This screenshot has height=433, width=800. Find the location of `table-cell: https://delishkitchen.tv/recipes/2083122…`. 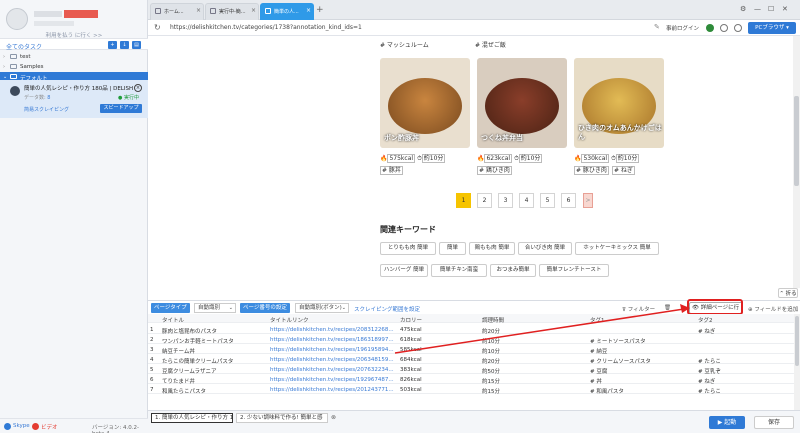

table-cell: https://delishkitchen.tv/recipes/2083122… is located at coordinates (333, 330).